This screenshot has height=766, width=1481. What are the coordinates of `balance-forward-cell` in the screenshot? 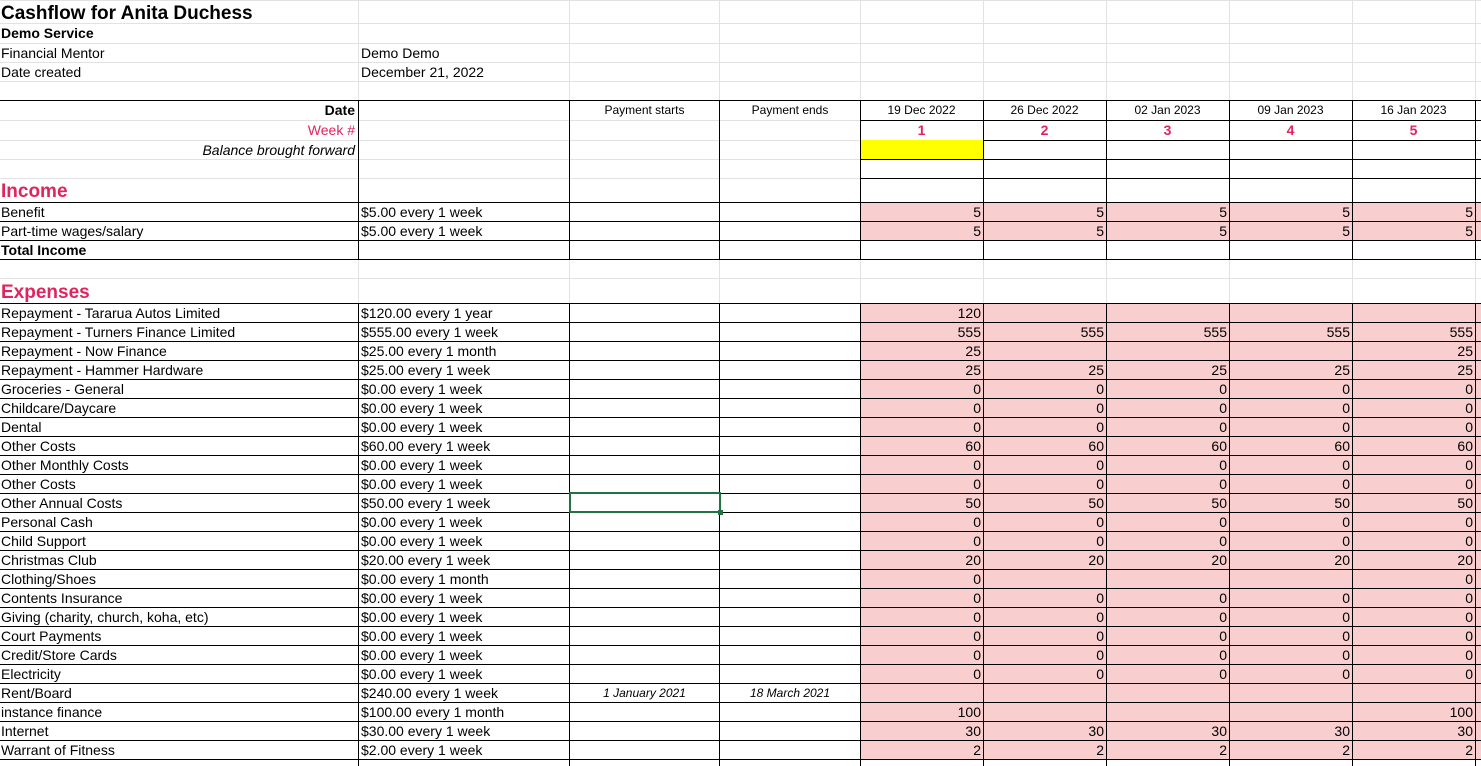 It's located at (922, 149).